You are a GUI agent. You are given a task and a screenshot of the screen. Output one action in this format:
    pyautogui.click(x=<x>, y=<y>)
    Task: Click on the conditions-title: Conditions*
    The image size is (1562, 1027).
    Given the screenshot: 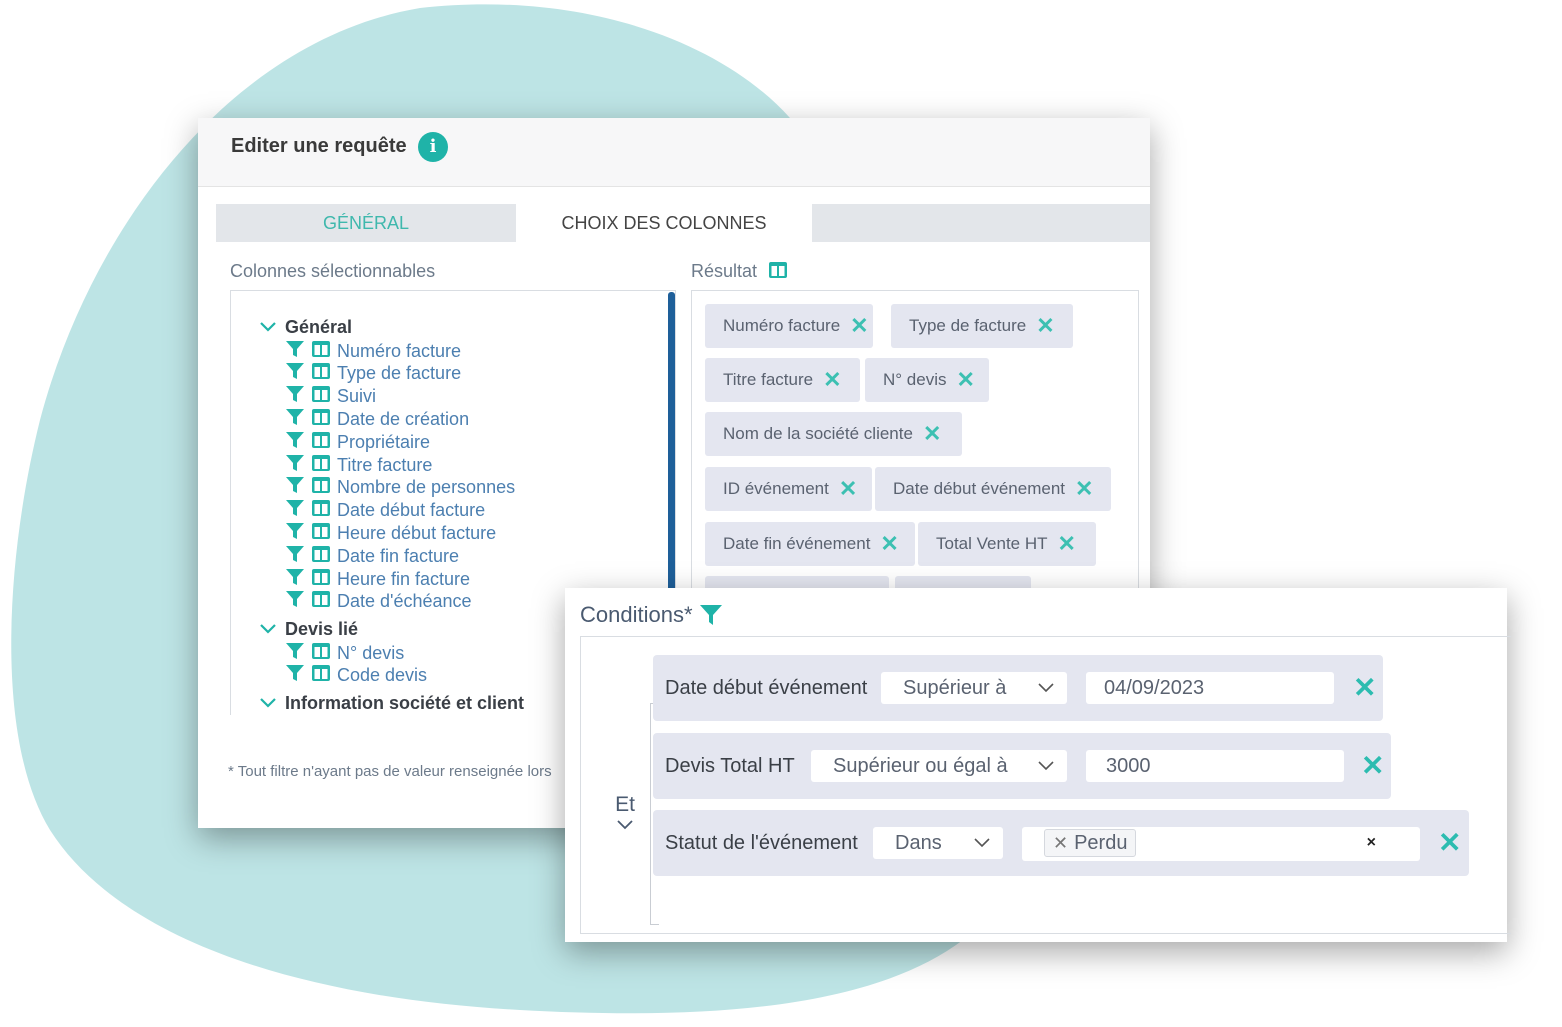 What is the action you would take?
    pyautogui.click(x=654, y=615)
    